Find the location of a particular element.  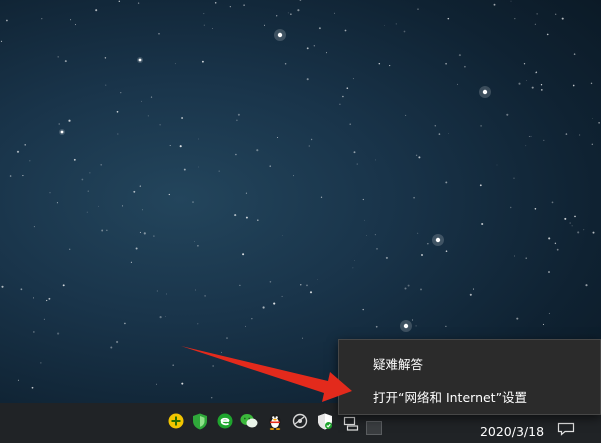

wechat-icon is located at coordinates (249, 421).